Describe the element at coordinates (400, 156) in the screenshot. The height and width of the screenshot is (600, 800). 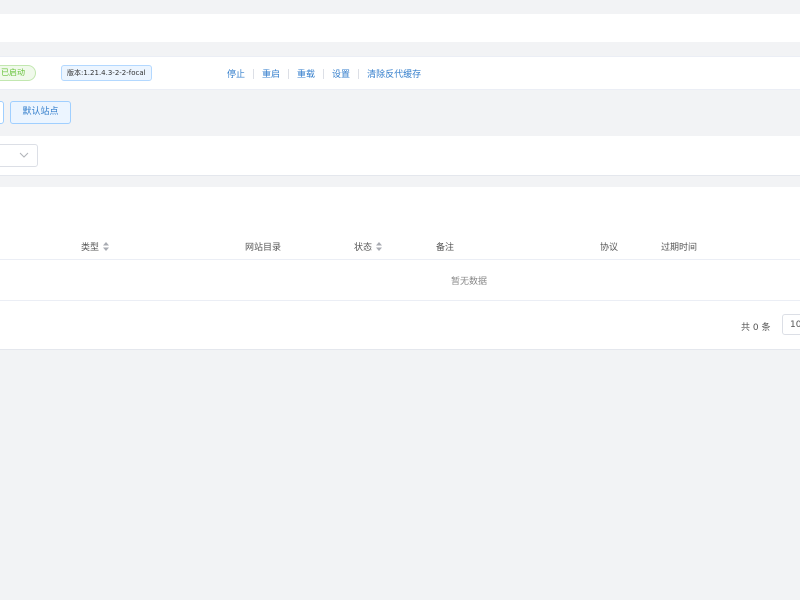
I see `filter-bar` at that location.